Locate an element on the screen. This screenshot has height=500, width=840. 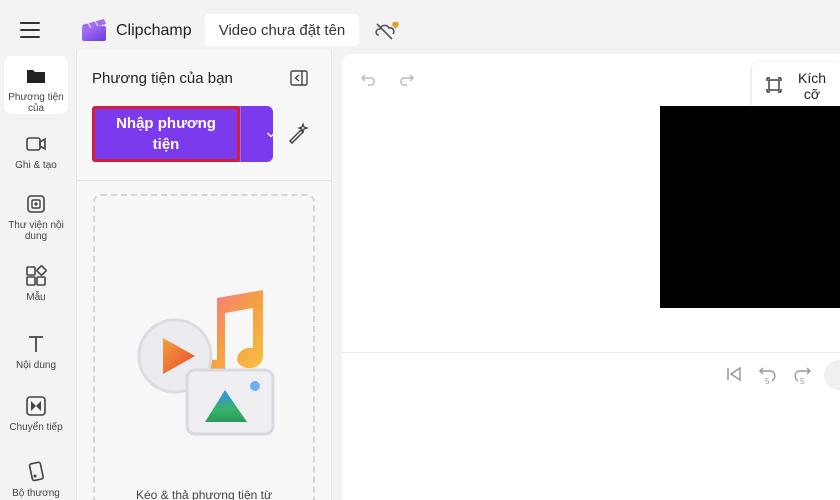
undo-icon is located at coordinates (369, 79).